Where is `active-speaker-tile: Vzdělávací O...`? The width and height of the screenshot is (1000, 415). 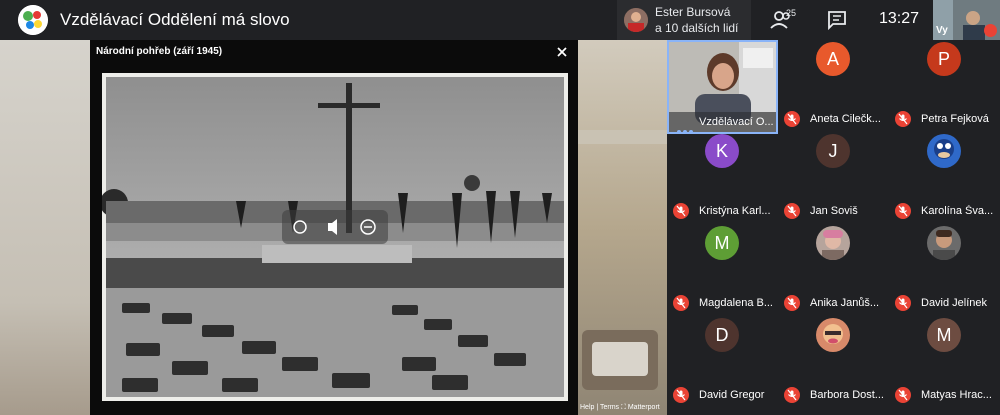 active-speaker-tile: Vzdělávací O... is located at coordinates (722, 87).